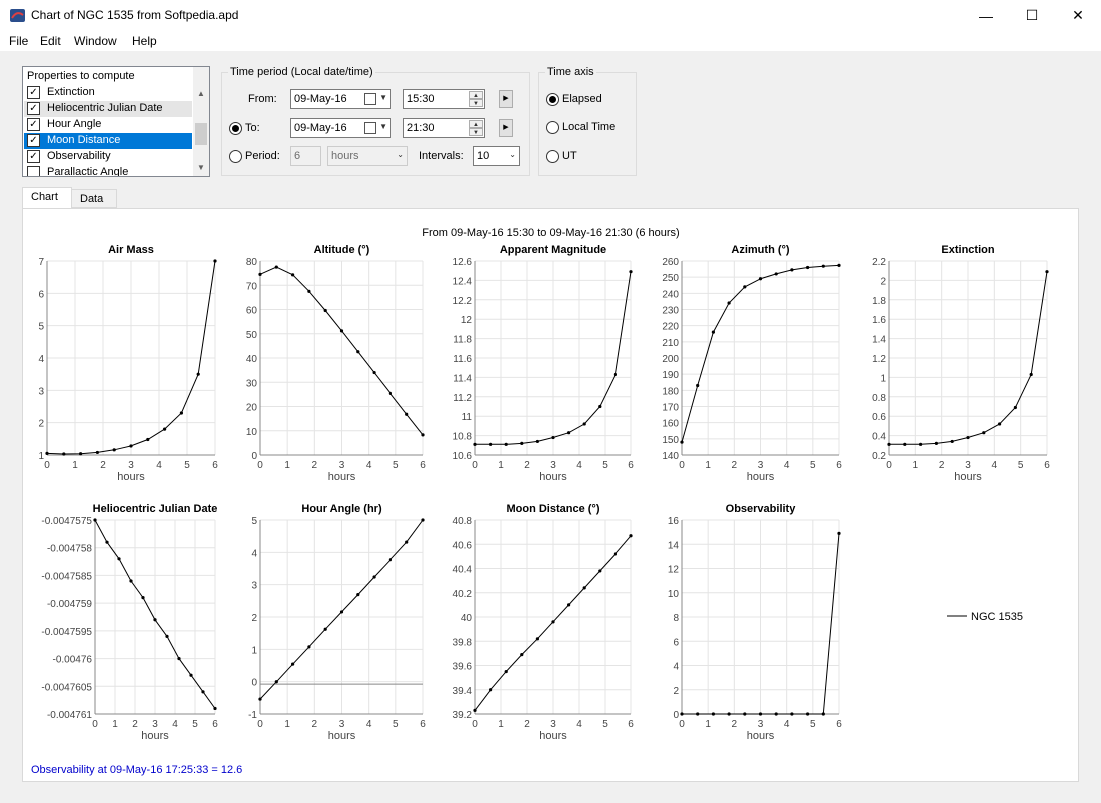 The height and width of the screenshot is (803, 1101). Describe the element at coordinates (787, 724) in the screenshot. I see `x-tick-label: 4` at that location.